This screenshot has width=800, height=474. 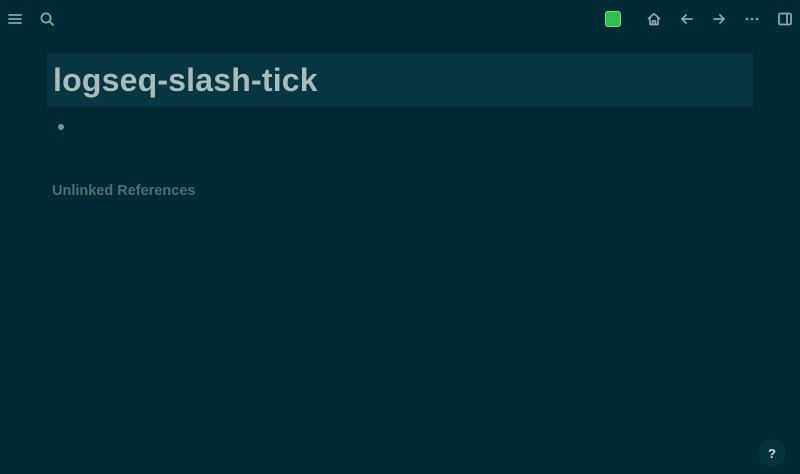 I want to click on search-icon, so click(x=47, y=19).